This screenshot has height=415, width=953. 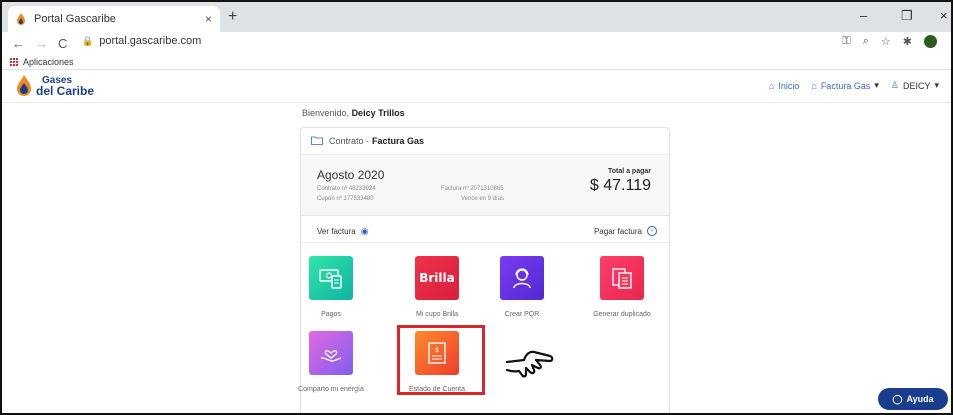 I want to click on logo-text: Gases del Caribe, so click(x=65, y=87).